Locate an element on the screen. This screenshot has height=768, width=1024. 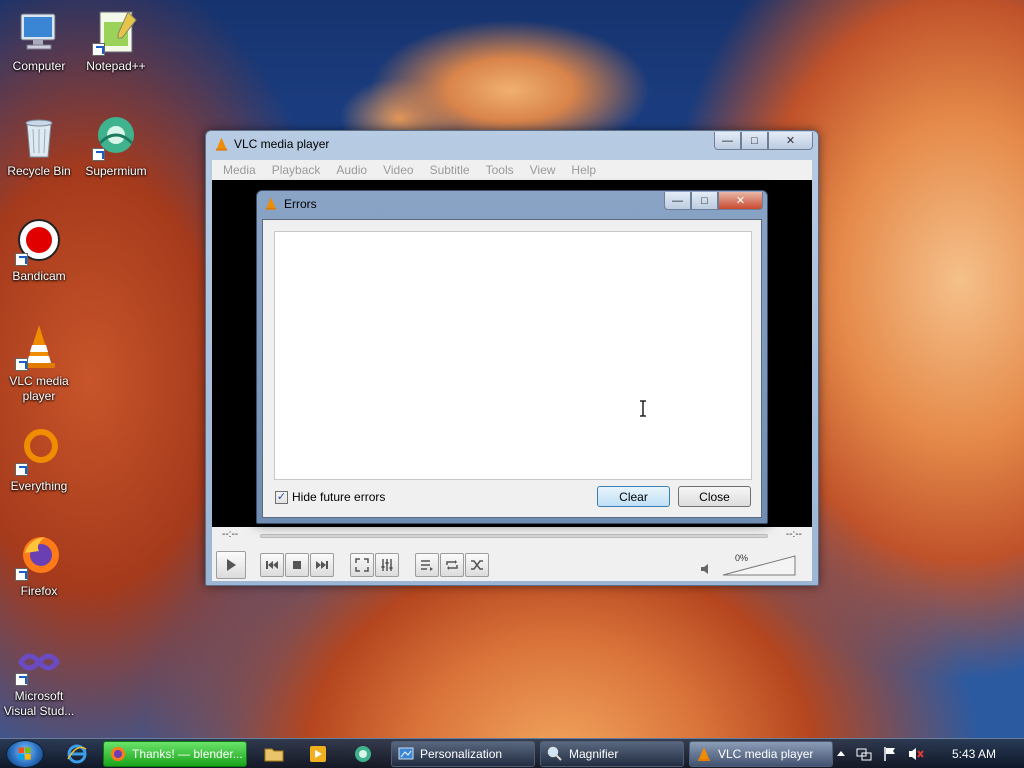
play-icon is located at coordinates (231, 565).